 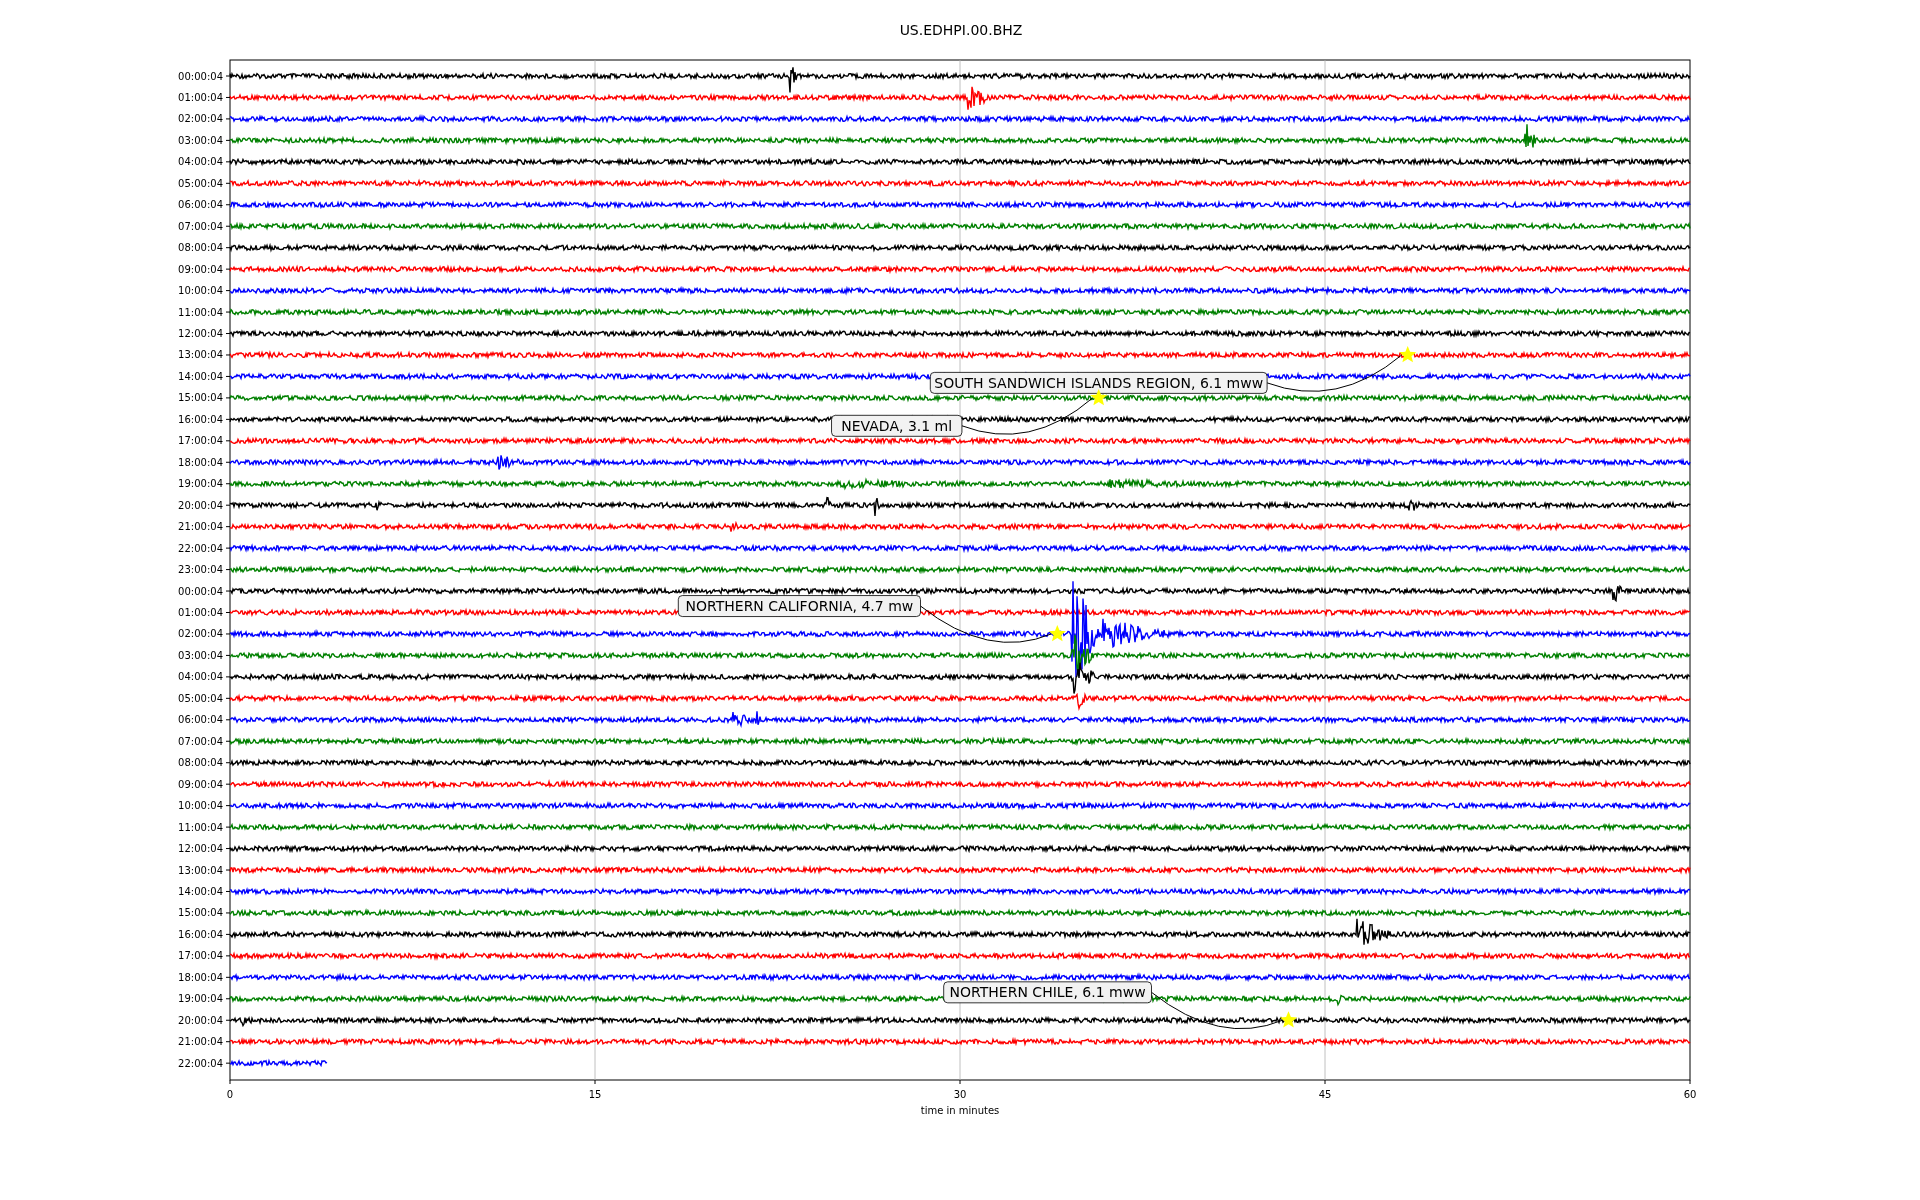 I want to click on row-time-label: 23:00:04, so click(x=200, y=570).